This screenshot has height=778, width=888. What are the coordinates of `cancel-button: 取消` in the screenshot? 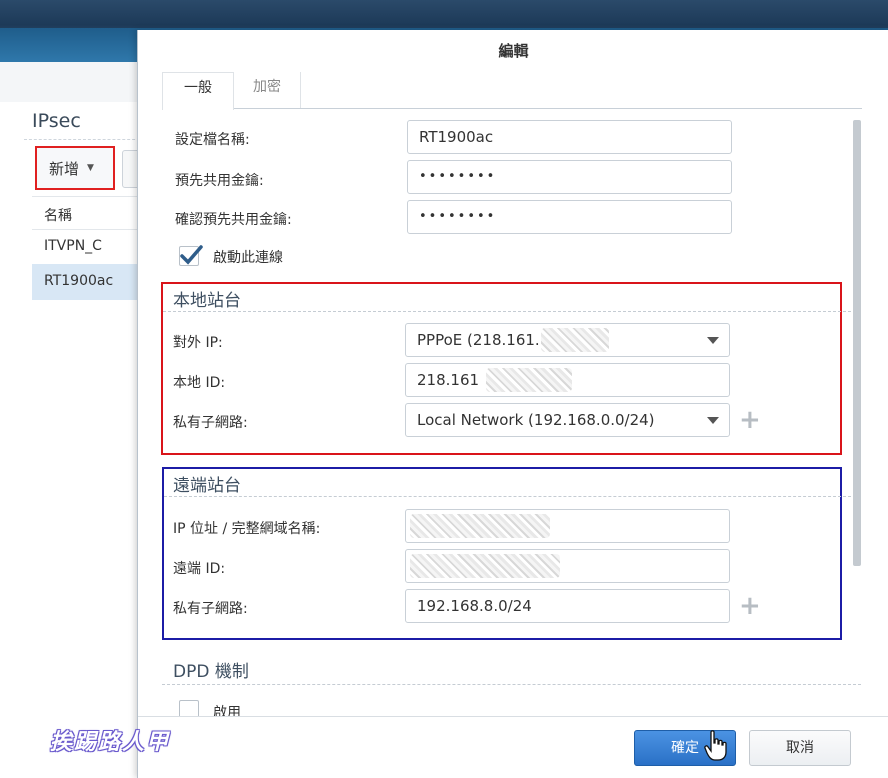 It's located at (800, 748).